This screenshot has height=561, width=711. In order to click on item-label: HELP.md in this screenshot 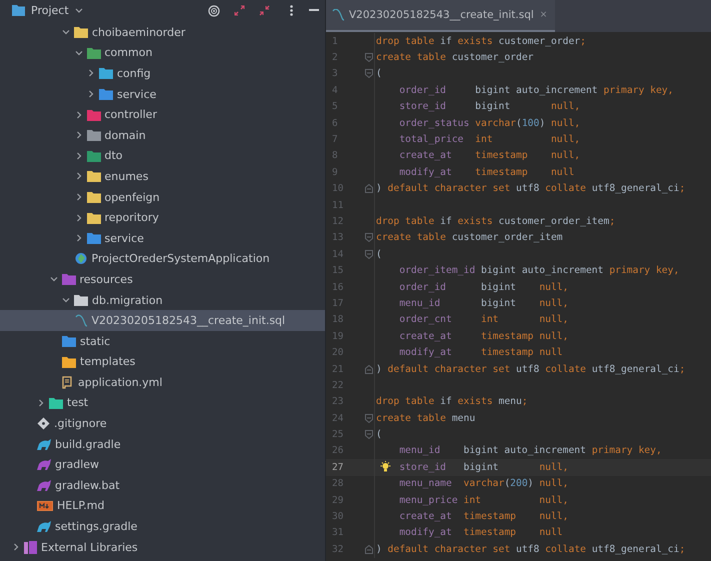, I will do `click(80, 505)`.